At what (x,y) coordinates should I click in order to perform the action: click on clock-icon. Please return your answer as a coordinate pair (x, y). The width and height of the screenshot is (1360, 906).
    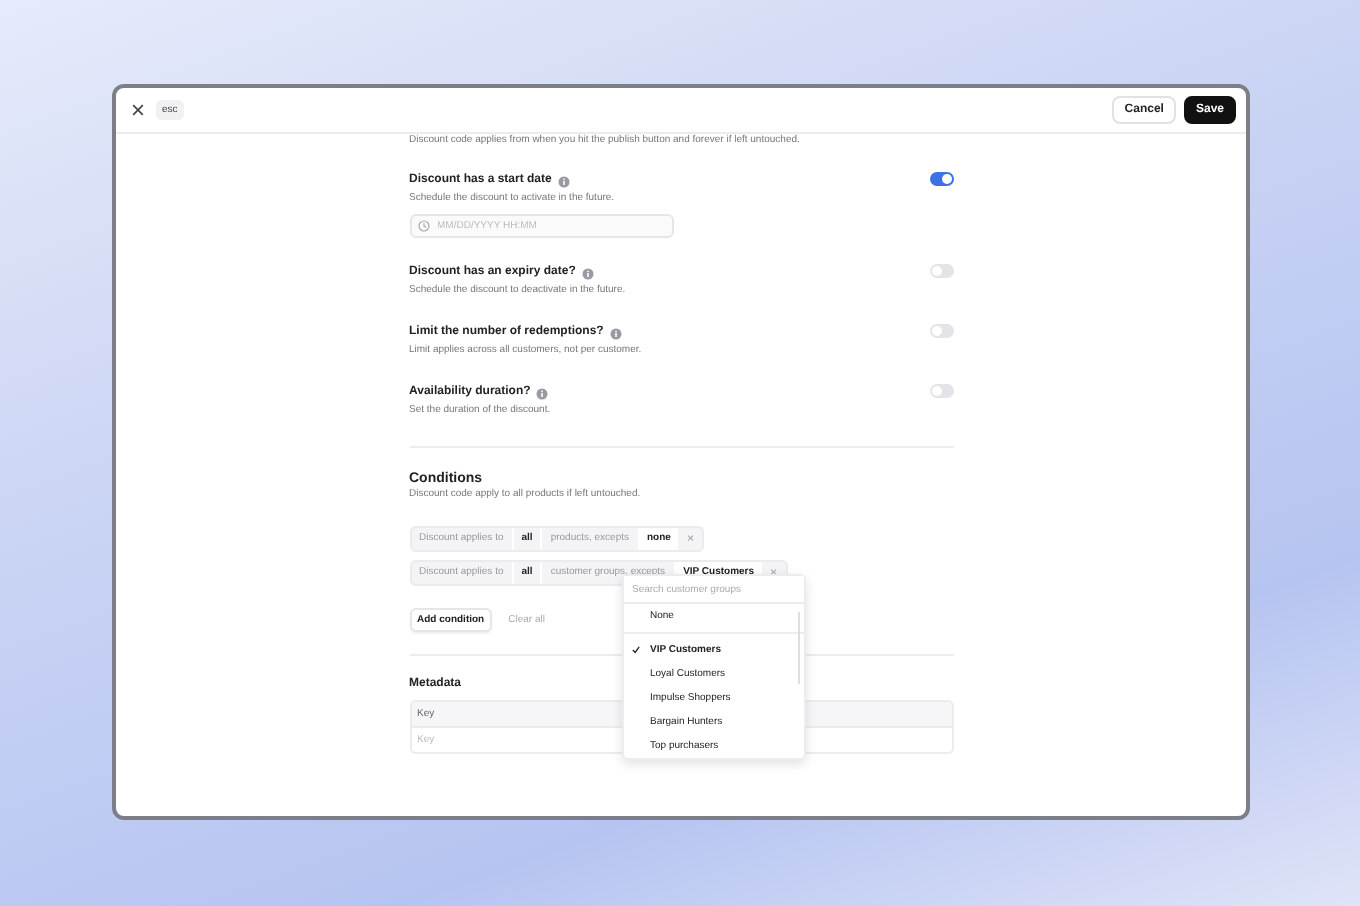
    Looking at the image, I should click on (423, 226).